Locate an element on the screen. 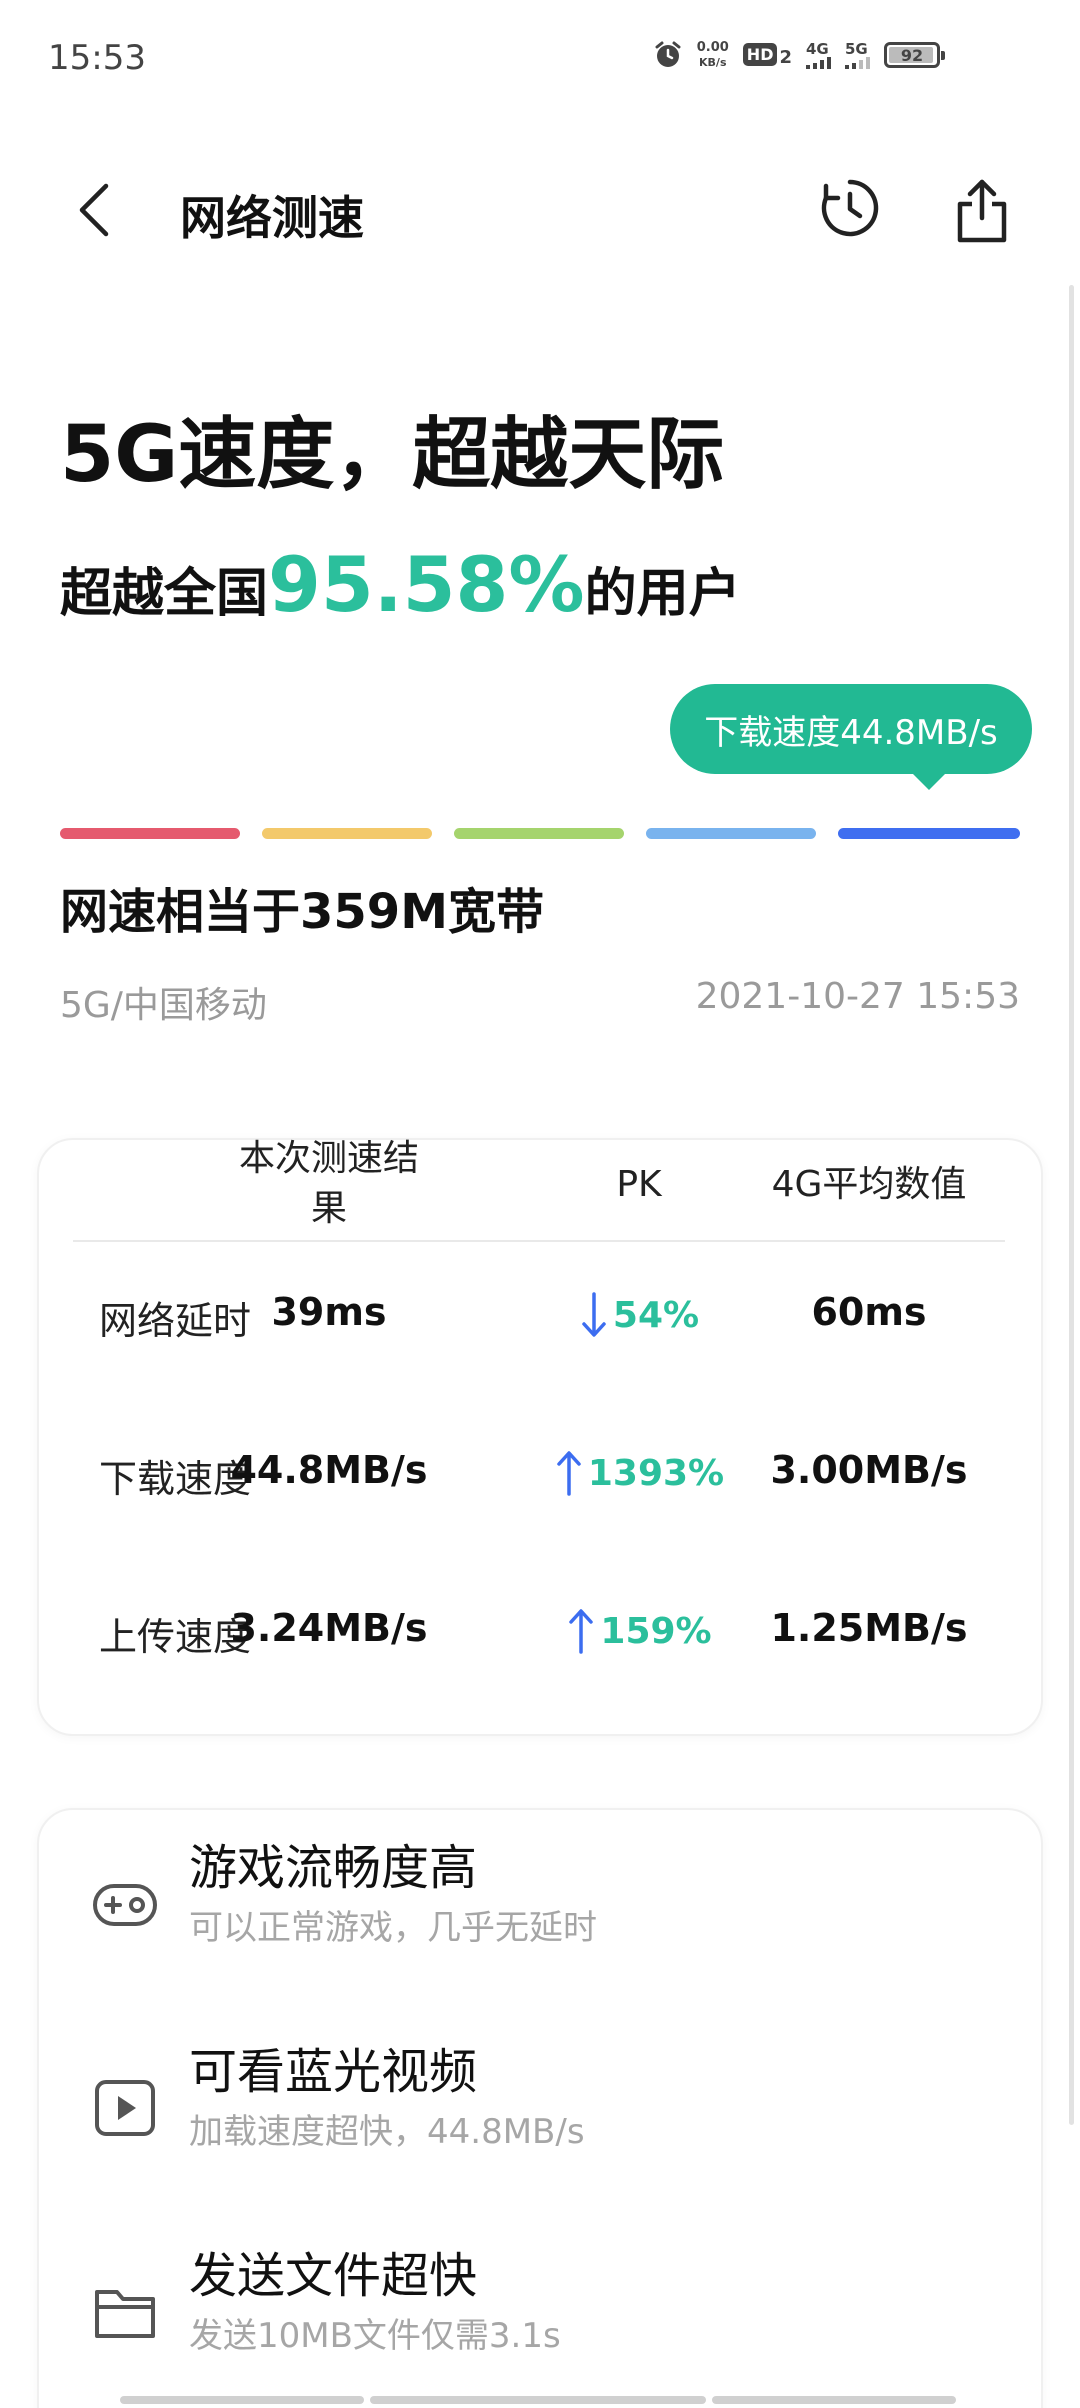  row-current-value: 39ms is located at coordinates (329, 1312).